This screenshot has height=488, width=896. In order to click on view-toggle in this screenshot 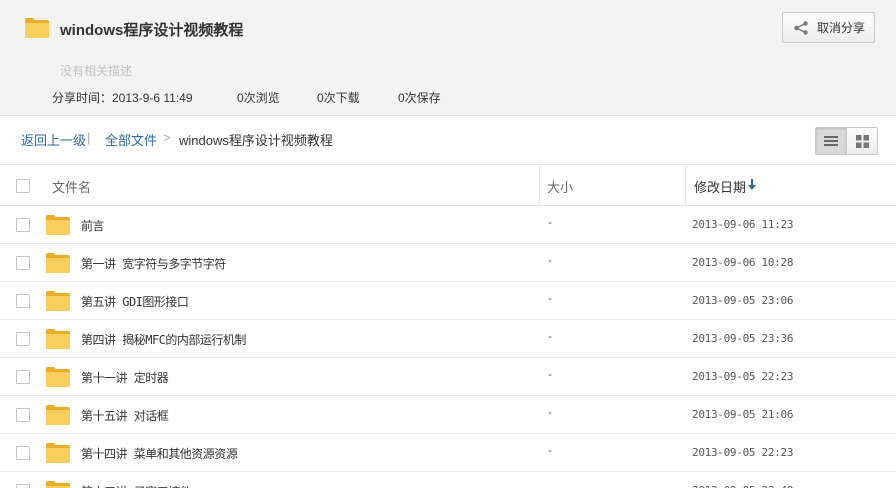, I will do `click(846, 141)`.